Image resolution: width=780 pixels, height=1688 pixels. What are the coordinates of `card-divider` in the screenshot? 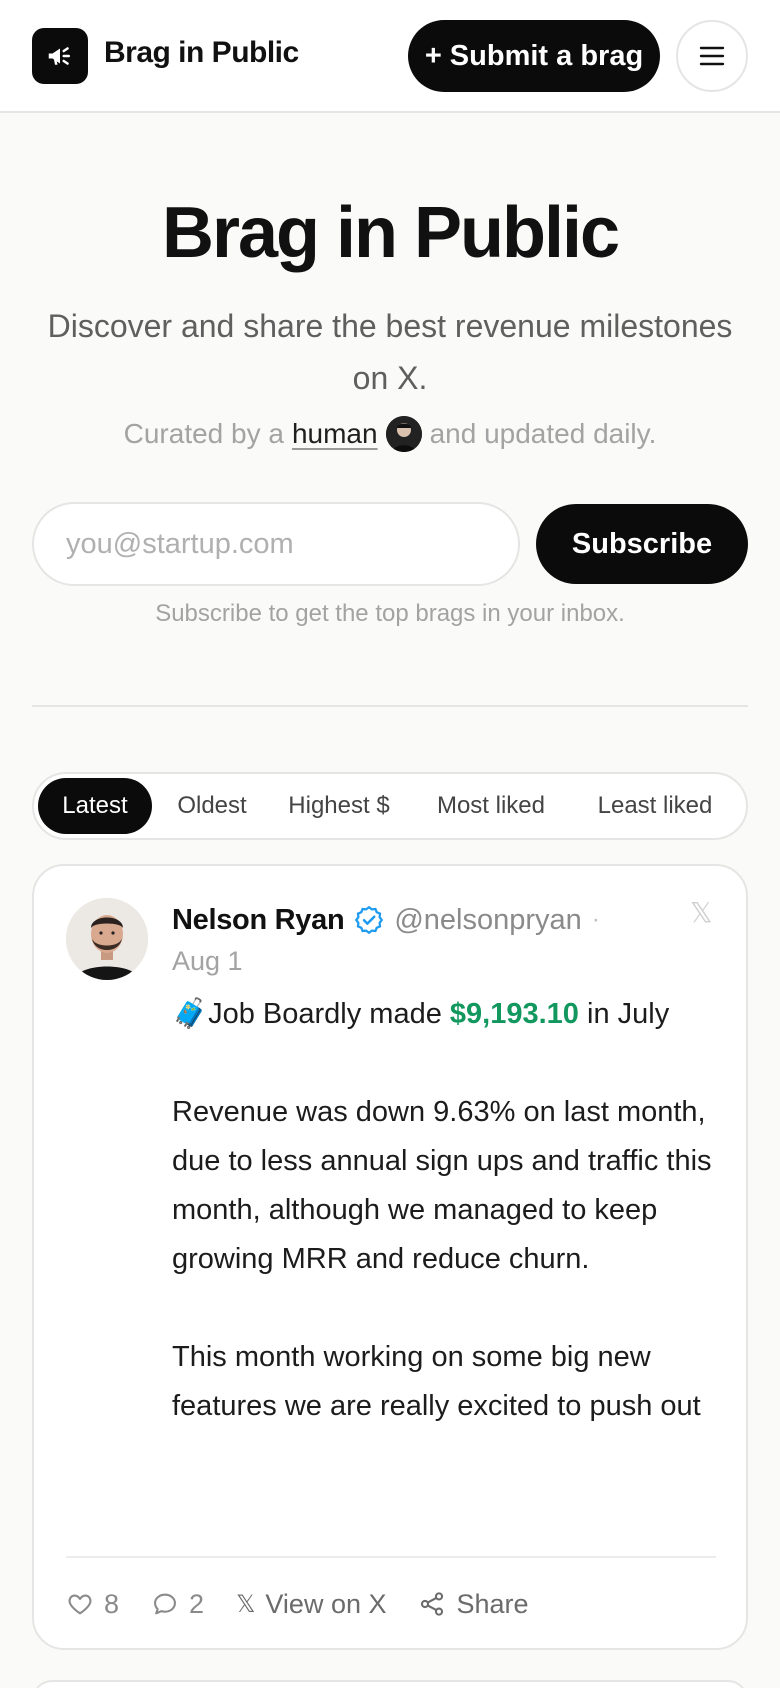 It's located at (391, 1557).